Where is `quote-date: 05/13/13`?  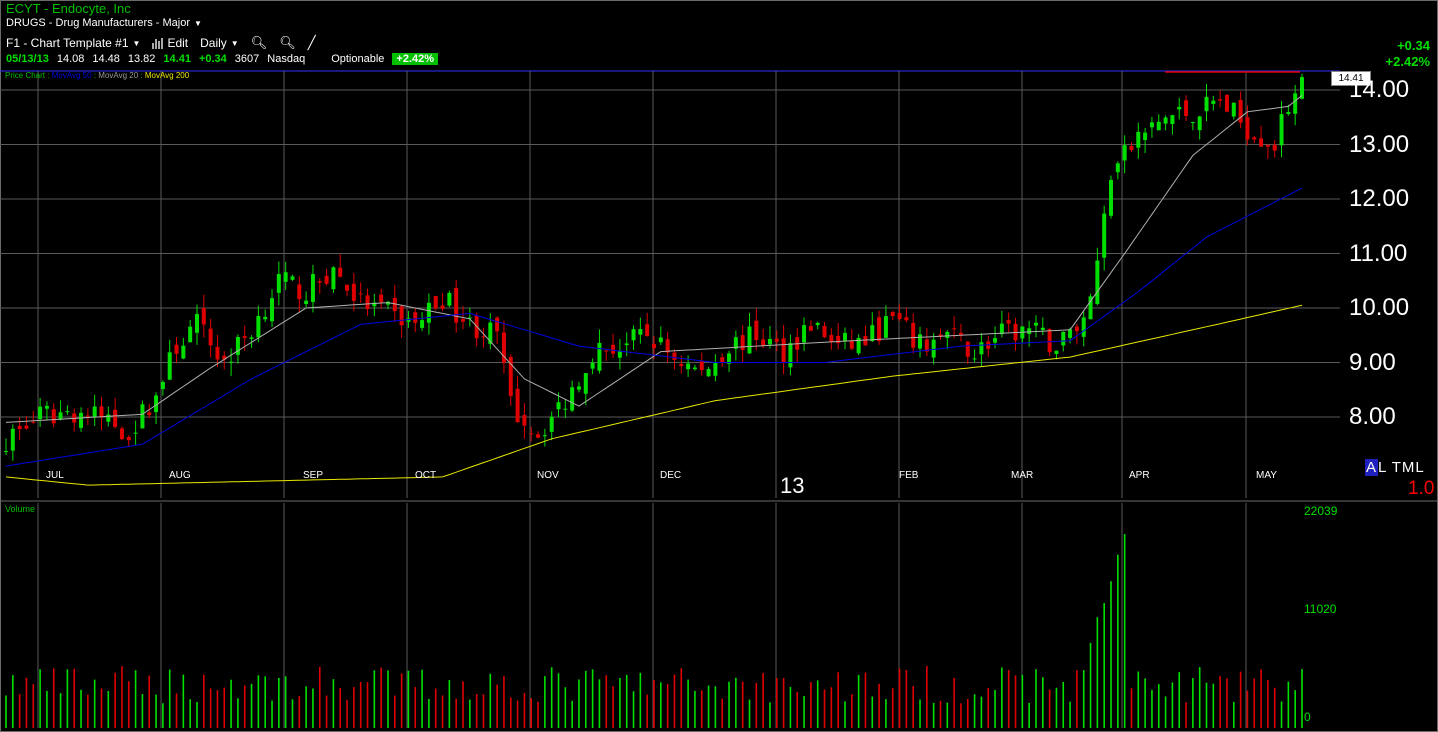 quote-date: 05/13/13 is located at coordinates (27, 59).